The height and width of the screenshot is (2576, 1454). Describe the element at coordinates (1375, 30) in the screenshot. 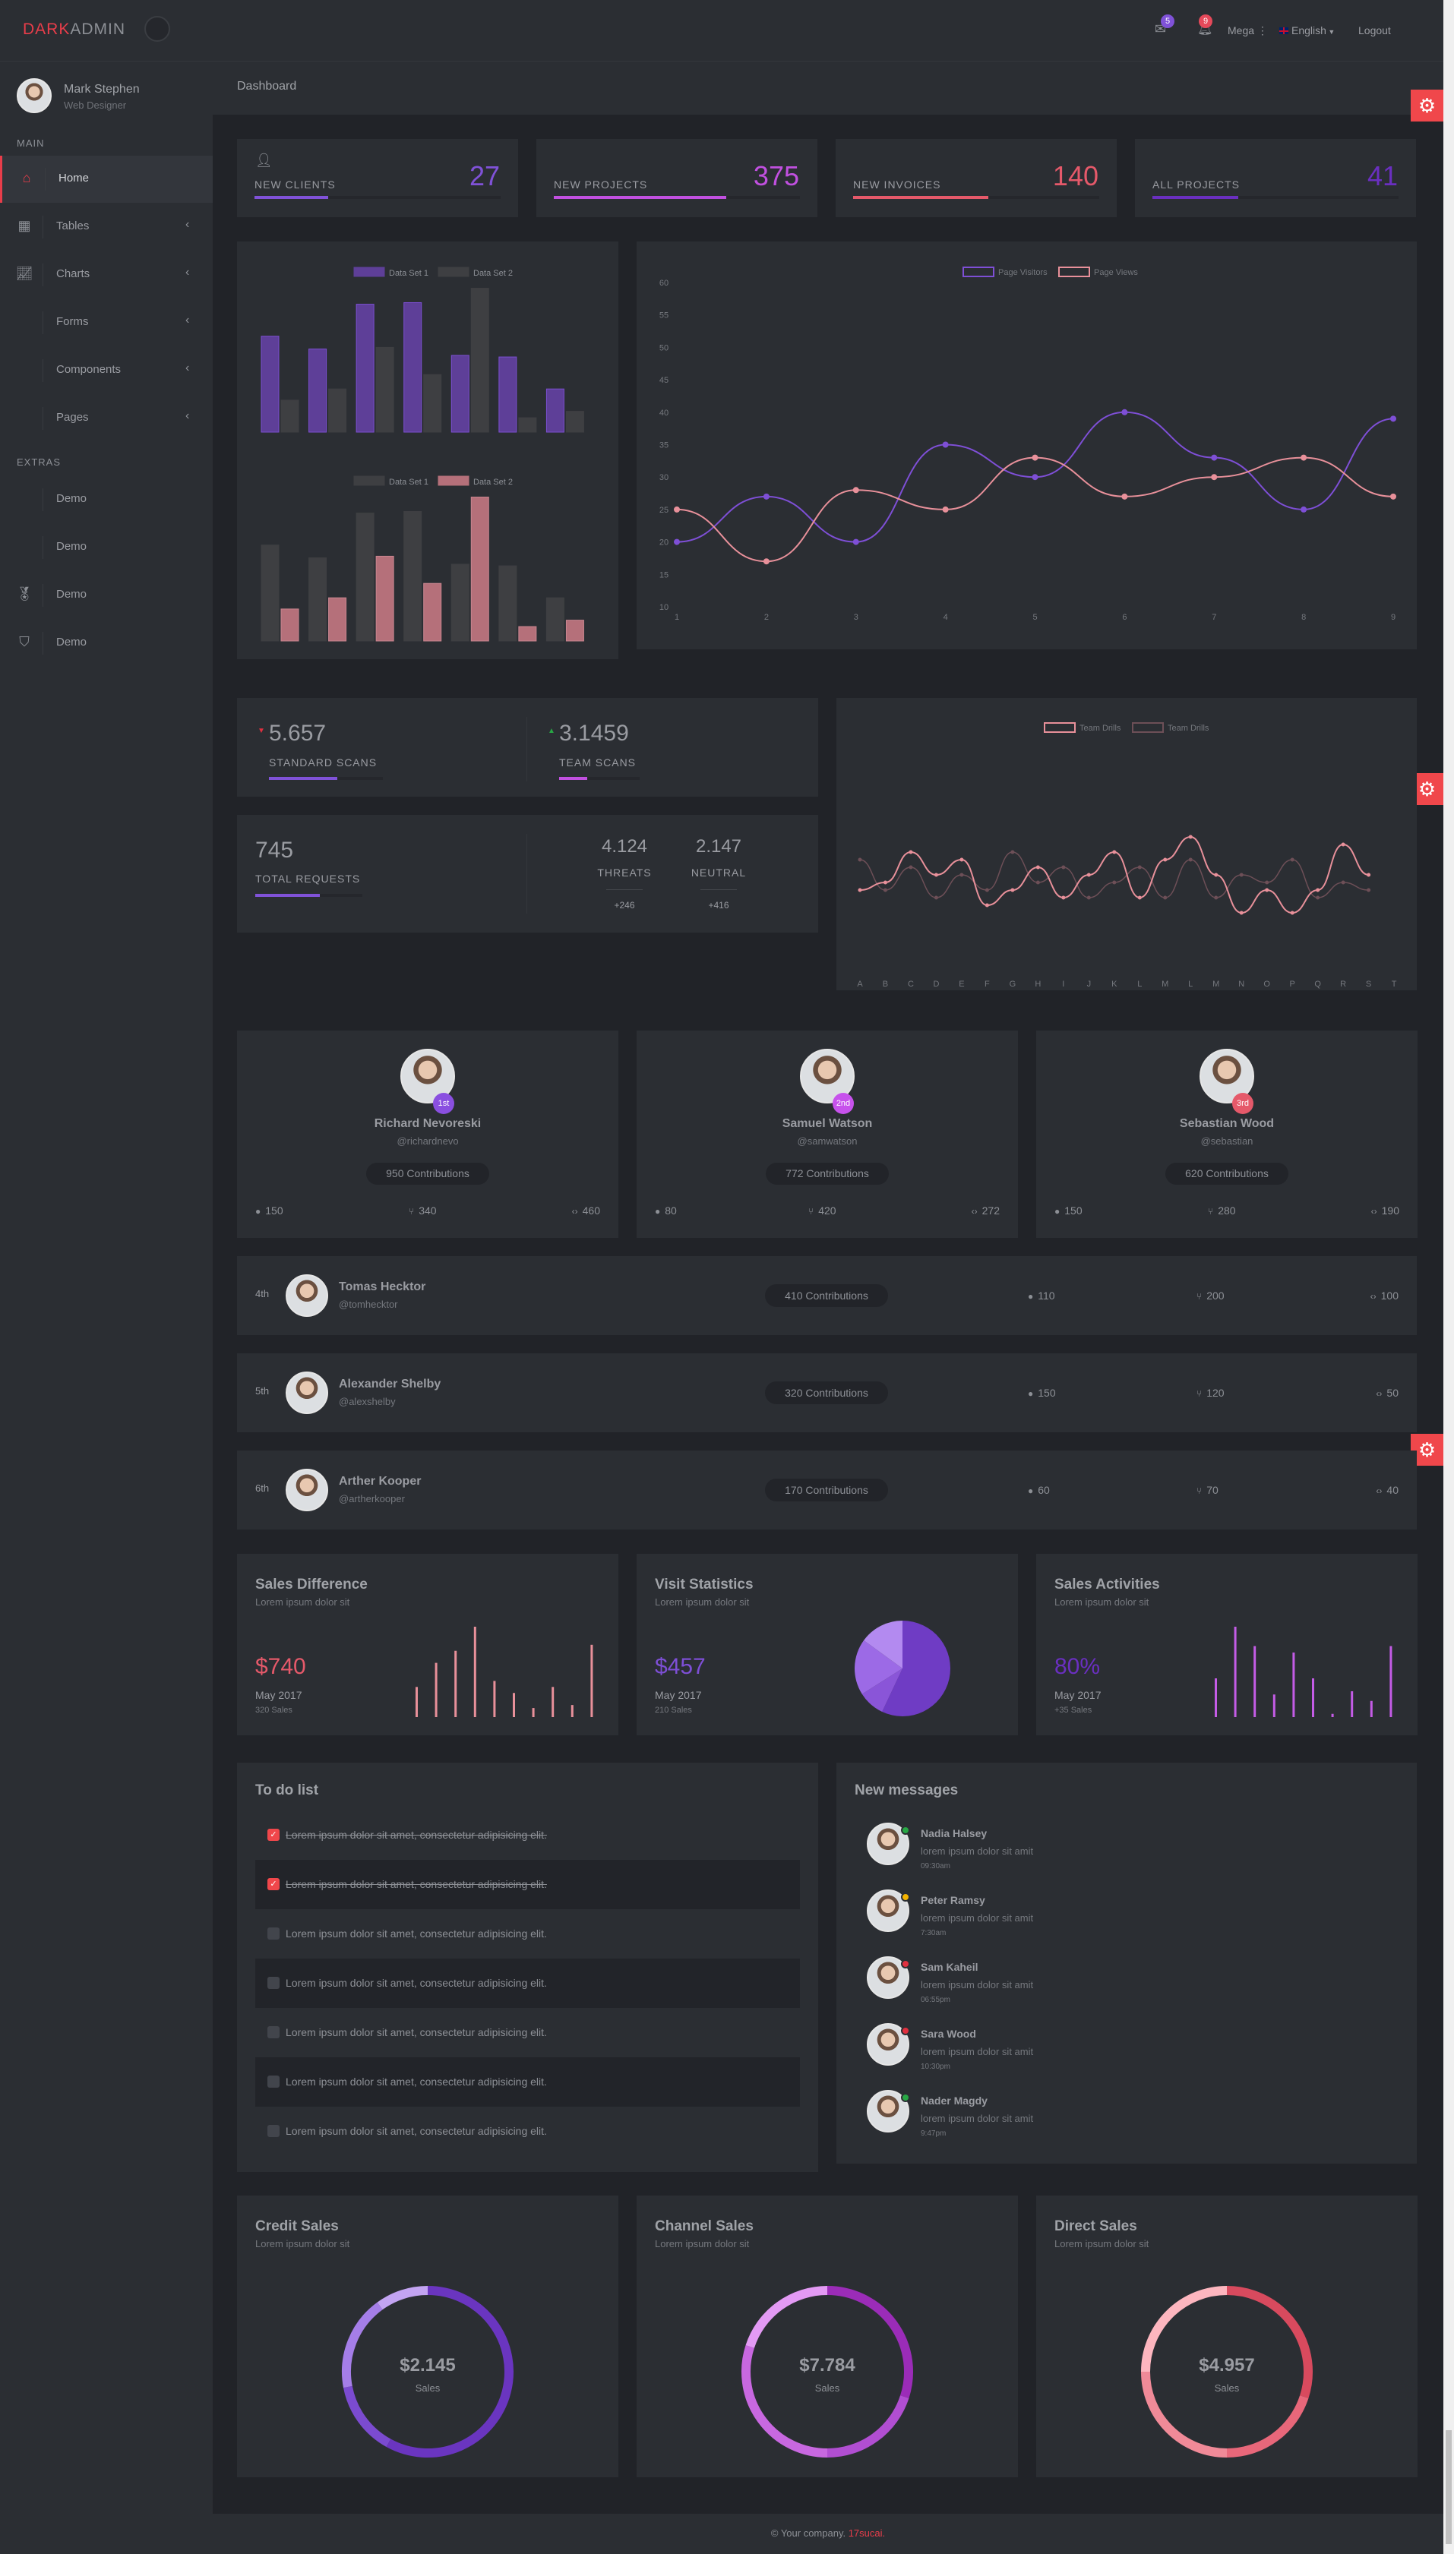

I see `logout-link: Logout` at that location.